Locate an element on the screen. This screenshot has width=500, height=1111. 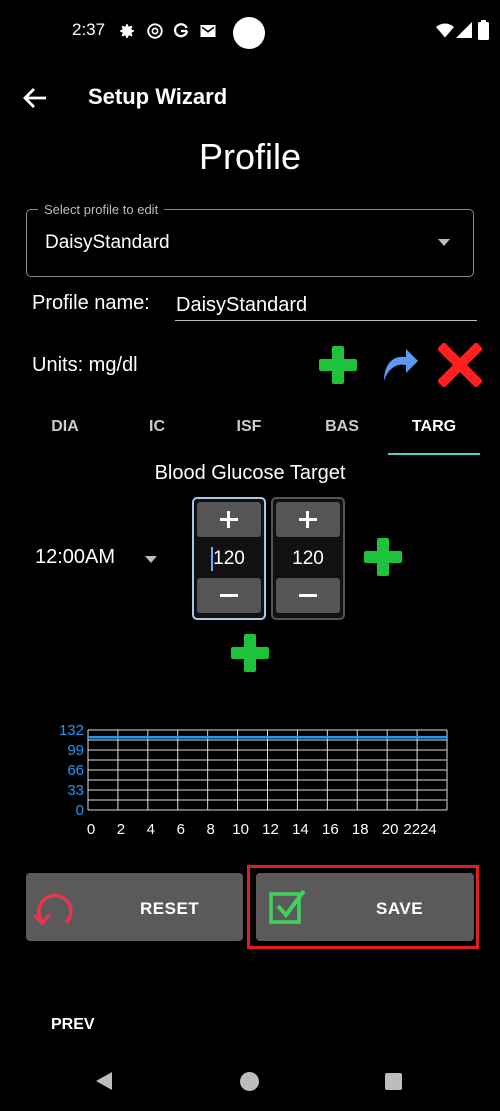
target-high-stepper: 120 is located at coordinates (308, 558).